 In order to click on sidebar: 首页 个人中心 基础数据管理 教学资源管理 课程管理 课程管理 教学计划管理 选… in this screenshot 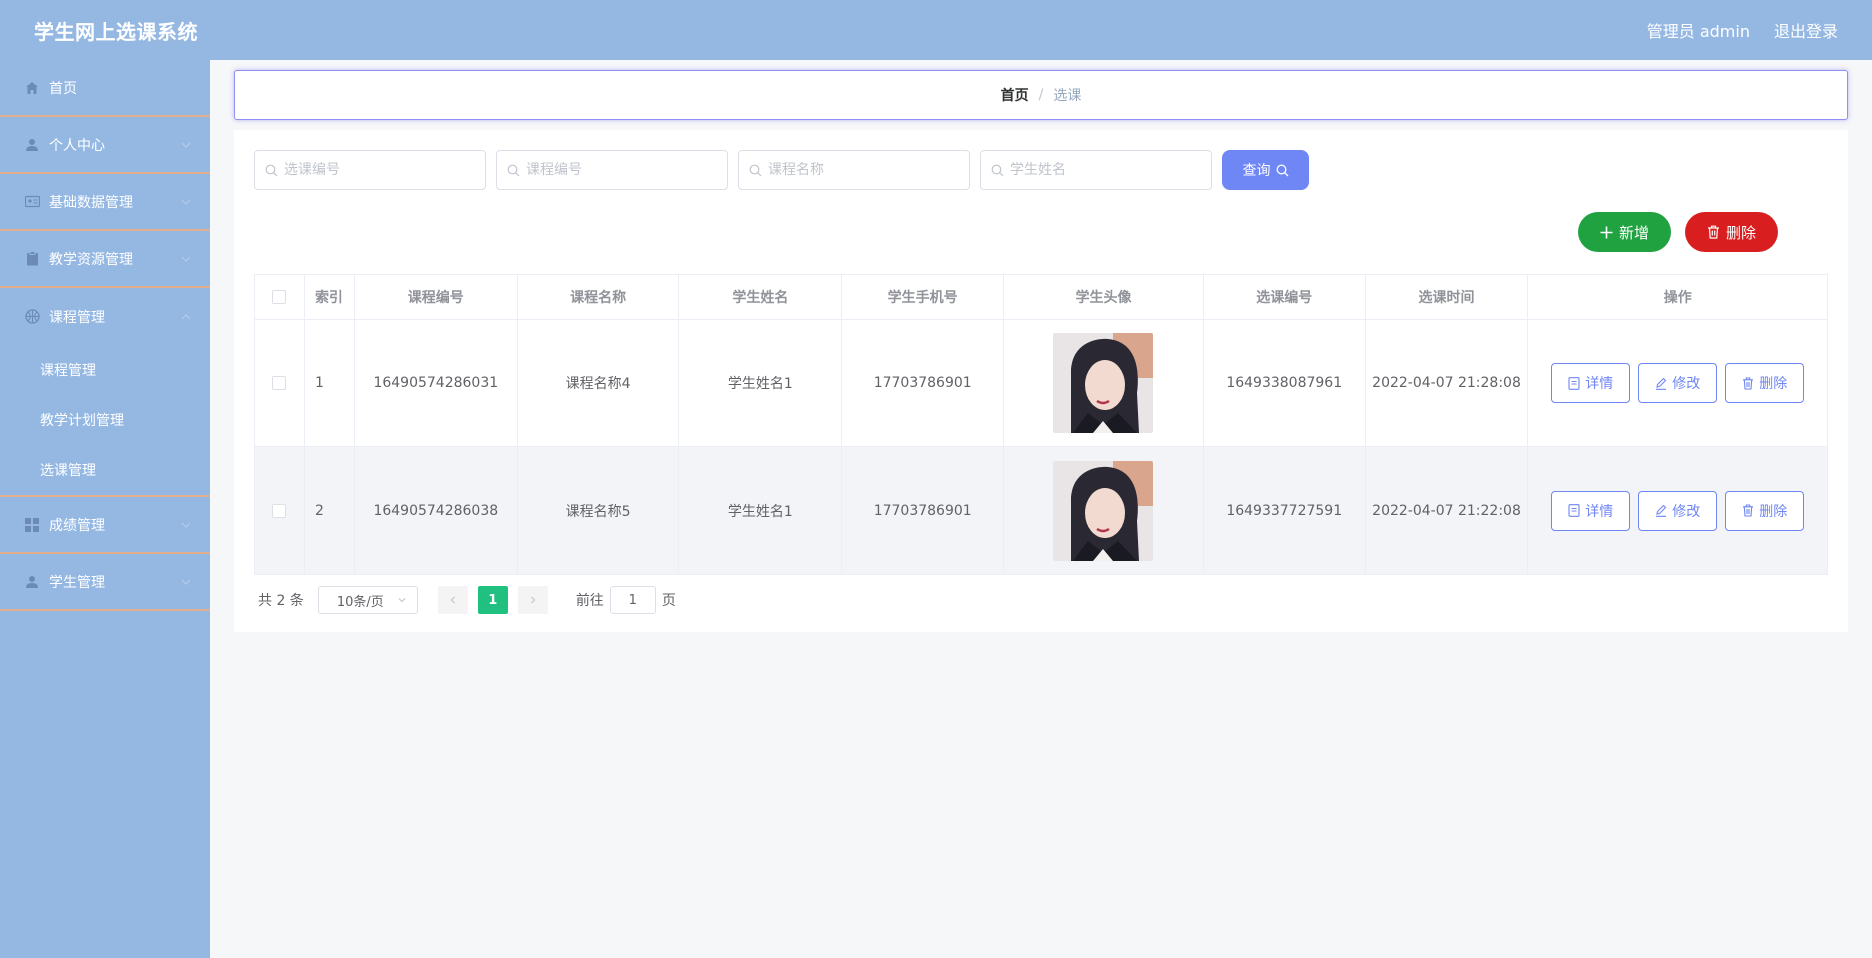, I will do `click(105, 509)`.